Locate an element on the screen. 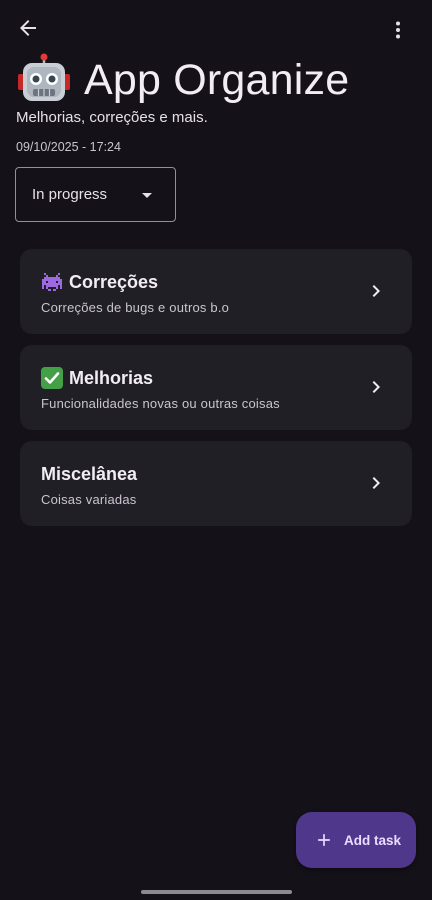 The height and width of the screenshot is (900, 432). more-options-button is located at coordinates (398, 30).